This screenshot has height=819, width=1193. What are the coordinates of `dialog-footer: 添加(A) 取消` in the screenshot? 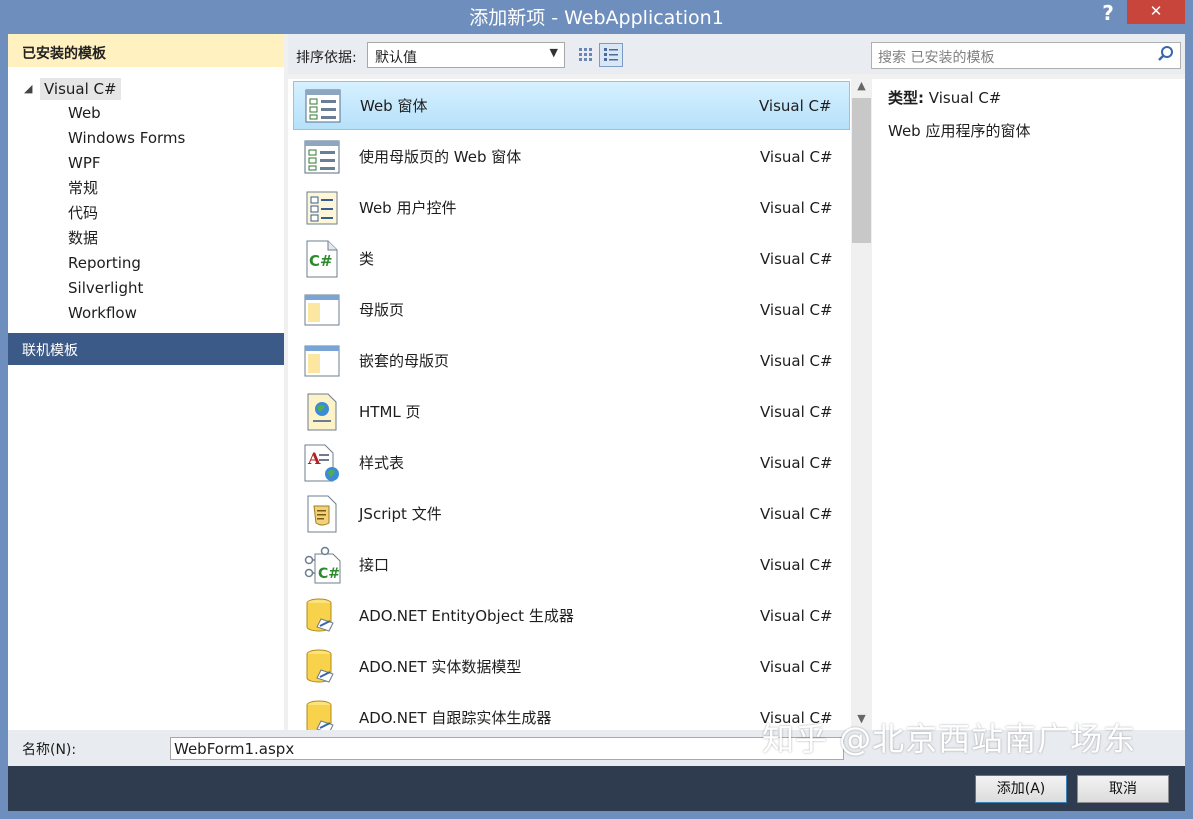 It's located at (596, 788).